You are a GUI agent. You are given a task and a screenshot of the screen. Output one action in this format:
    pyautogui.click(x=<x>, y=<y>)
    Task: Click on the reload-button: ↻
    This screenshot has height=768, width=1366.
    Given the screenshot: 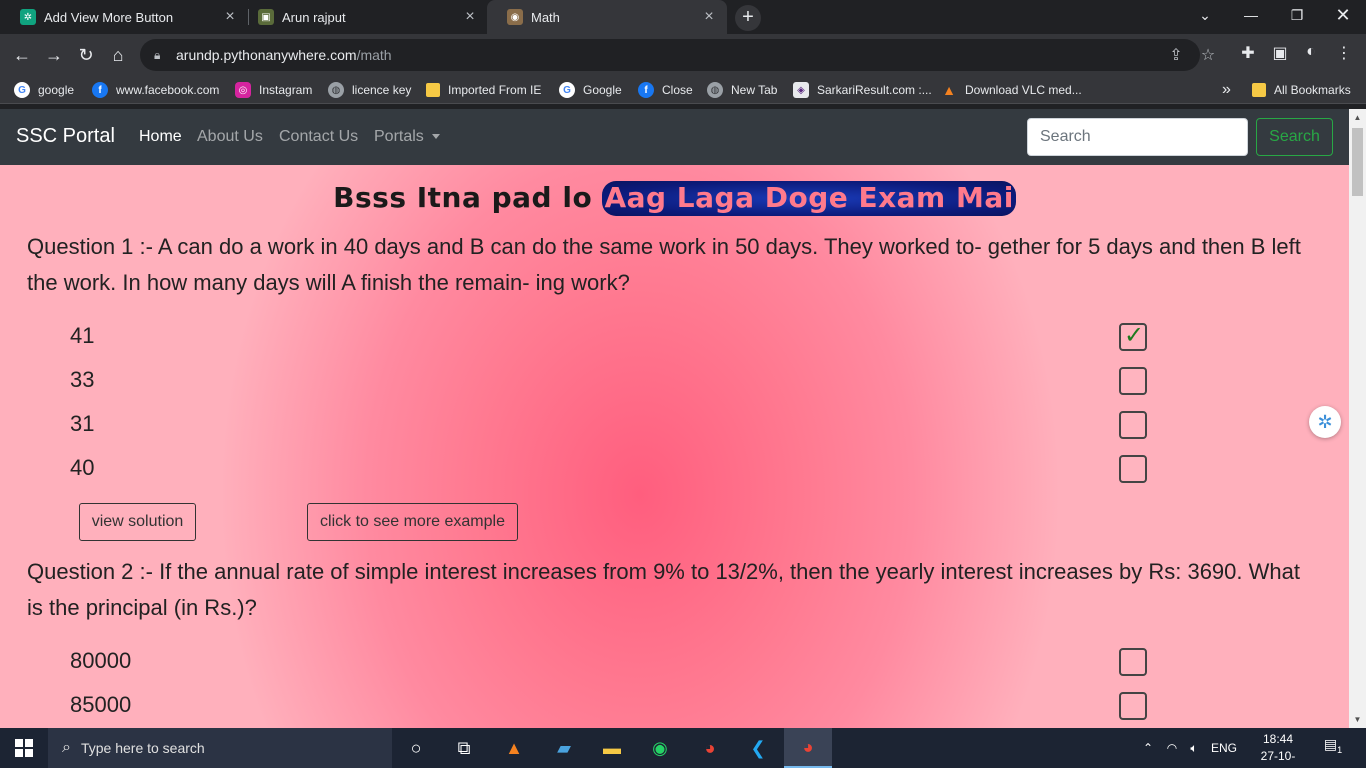 What is the action you would take?
    pyautogui.click(x=86, y=55)
    